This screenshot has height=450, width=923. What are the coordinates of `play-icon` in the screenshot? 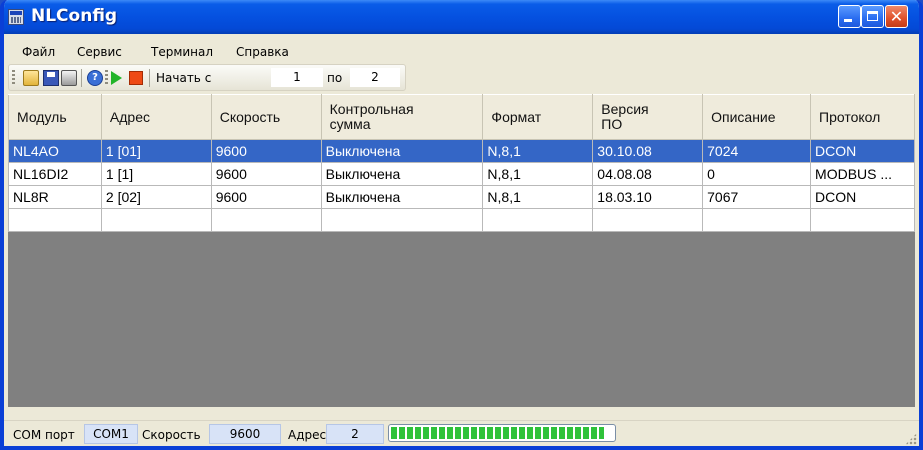 It's located at (116, 78).